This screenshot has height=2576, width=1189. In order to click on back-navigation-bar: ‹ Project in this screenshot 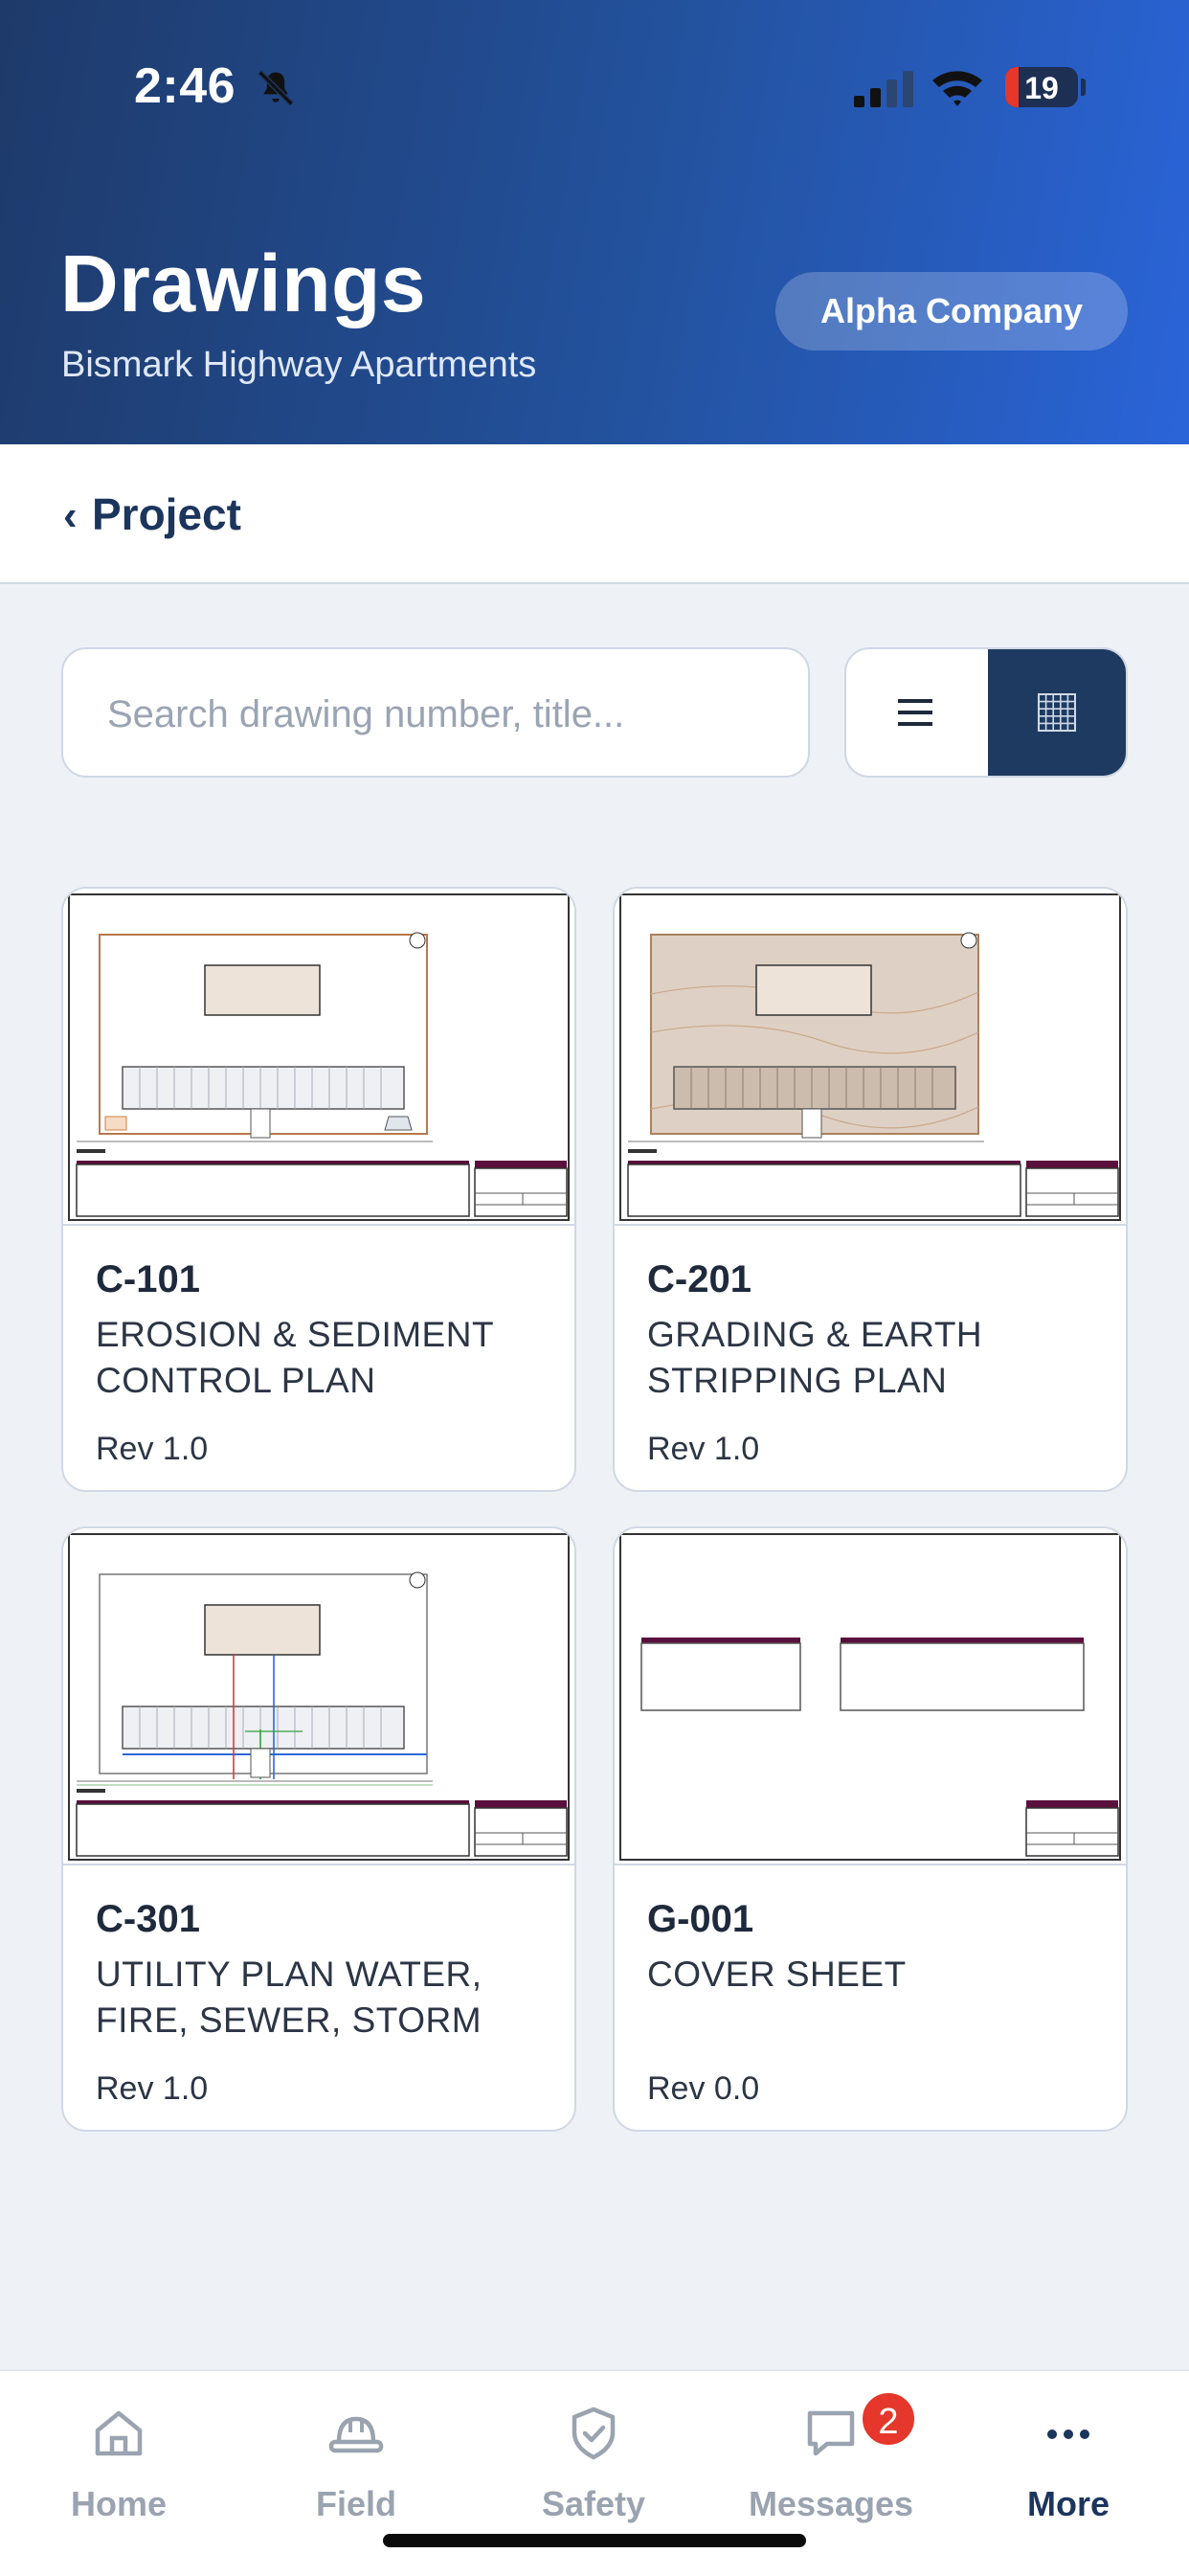, I will do `click(594, 514)`.